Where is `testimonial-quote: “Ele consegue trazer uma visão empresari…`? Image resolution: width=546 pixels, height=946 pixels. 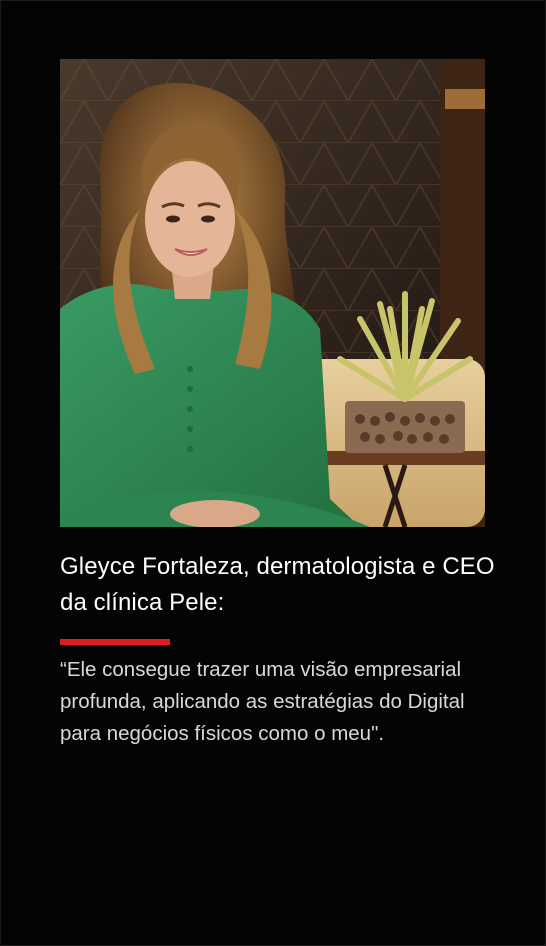
testimonial-quote: “Ele consegue trazer uma visão empresari… is located at coordinates (262, 701).